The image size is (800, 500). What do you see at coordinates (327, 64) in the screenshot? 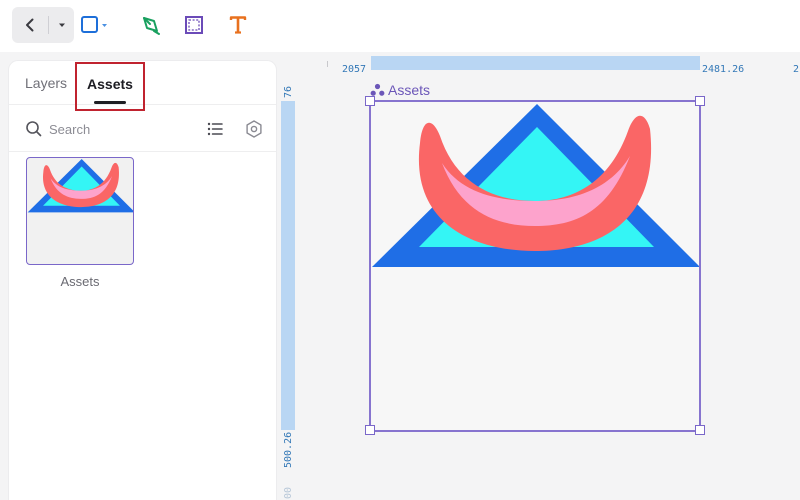
I see `ruler-tick` at bounding box center [327, 64].